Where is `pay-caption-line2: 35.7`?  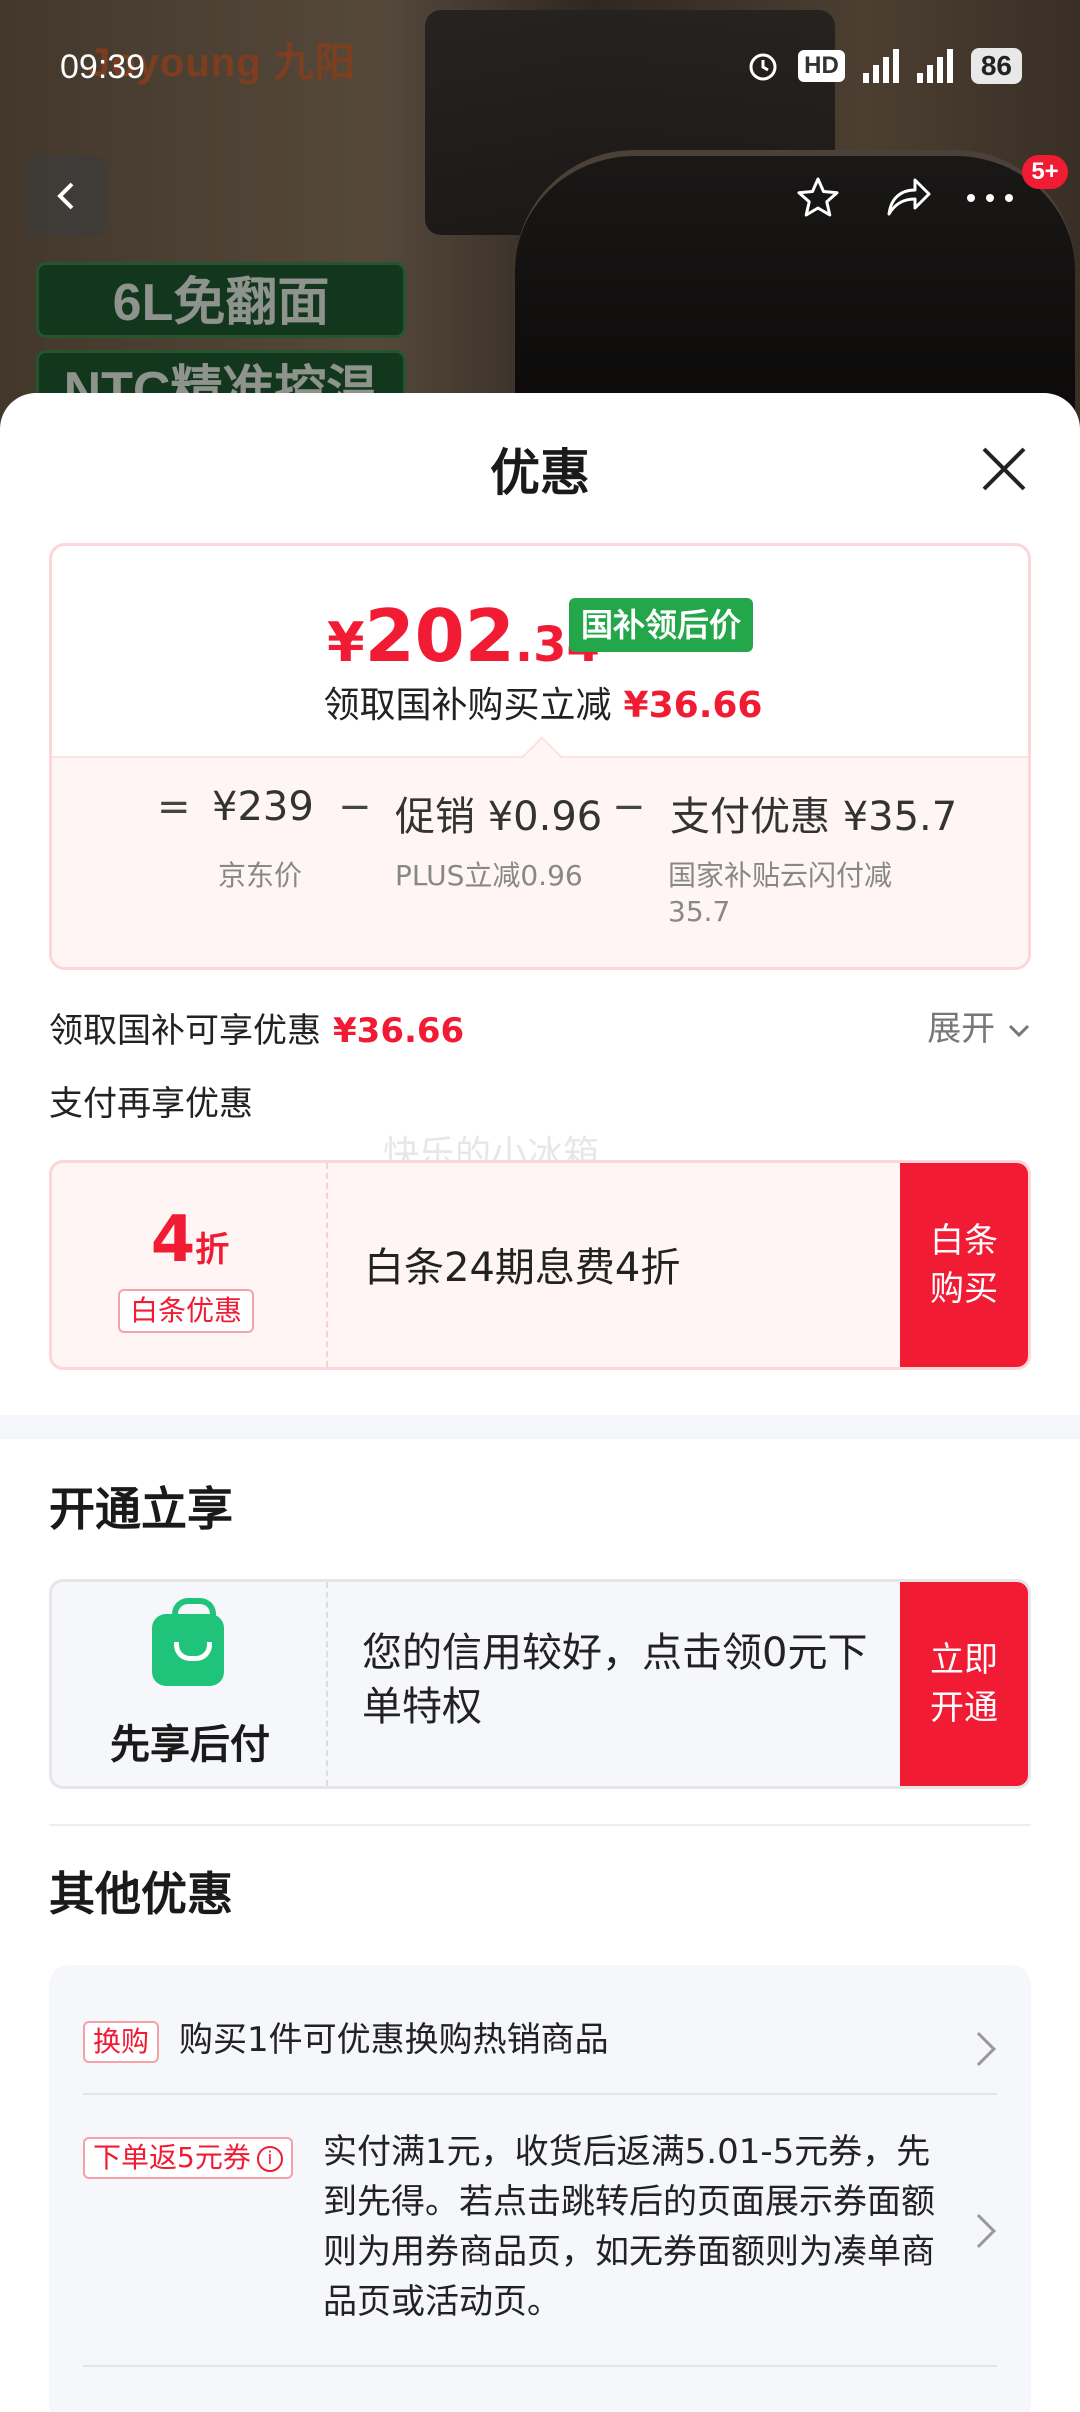
pay-caption-line2: 35.7 is located at coordinates (699, 911).